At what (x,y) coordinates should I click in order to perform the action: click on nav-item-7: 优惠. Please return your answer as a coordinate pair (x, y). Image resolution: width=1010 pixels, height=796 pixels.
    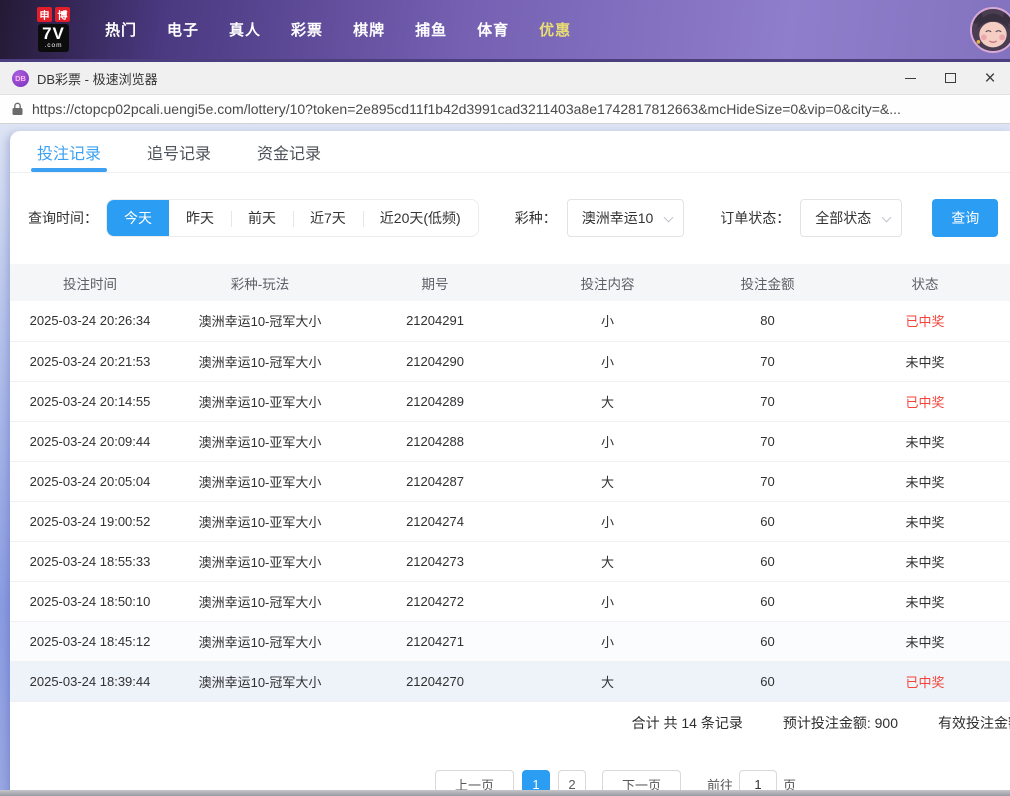
    Looking at the image, I should click on (555, 29).